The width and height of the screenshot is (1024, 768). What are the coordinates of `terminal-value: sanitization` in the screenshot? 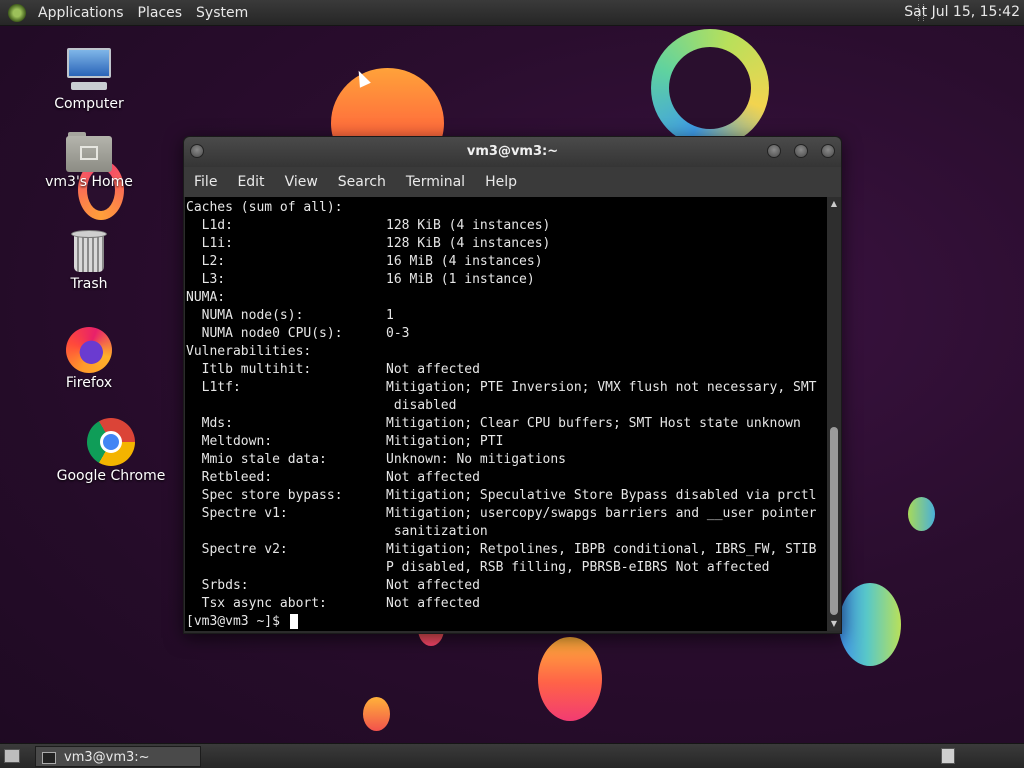 It's located at (437, 531).